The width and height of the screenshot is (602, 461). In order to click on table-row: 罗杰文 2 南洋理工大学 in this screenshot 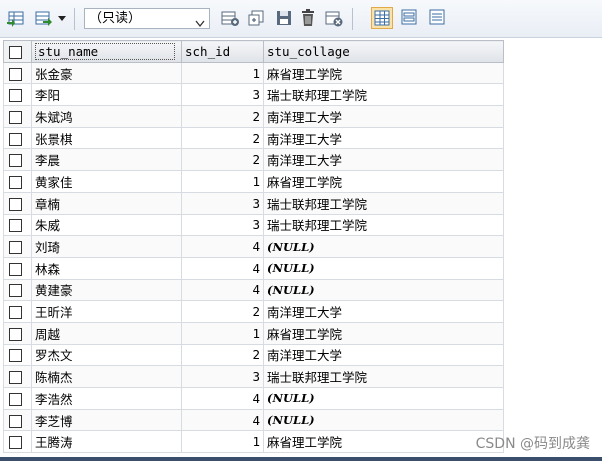, I will do `click(253, 355)`.